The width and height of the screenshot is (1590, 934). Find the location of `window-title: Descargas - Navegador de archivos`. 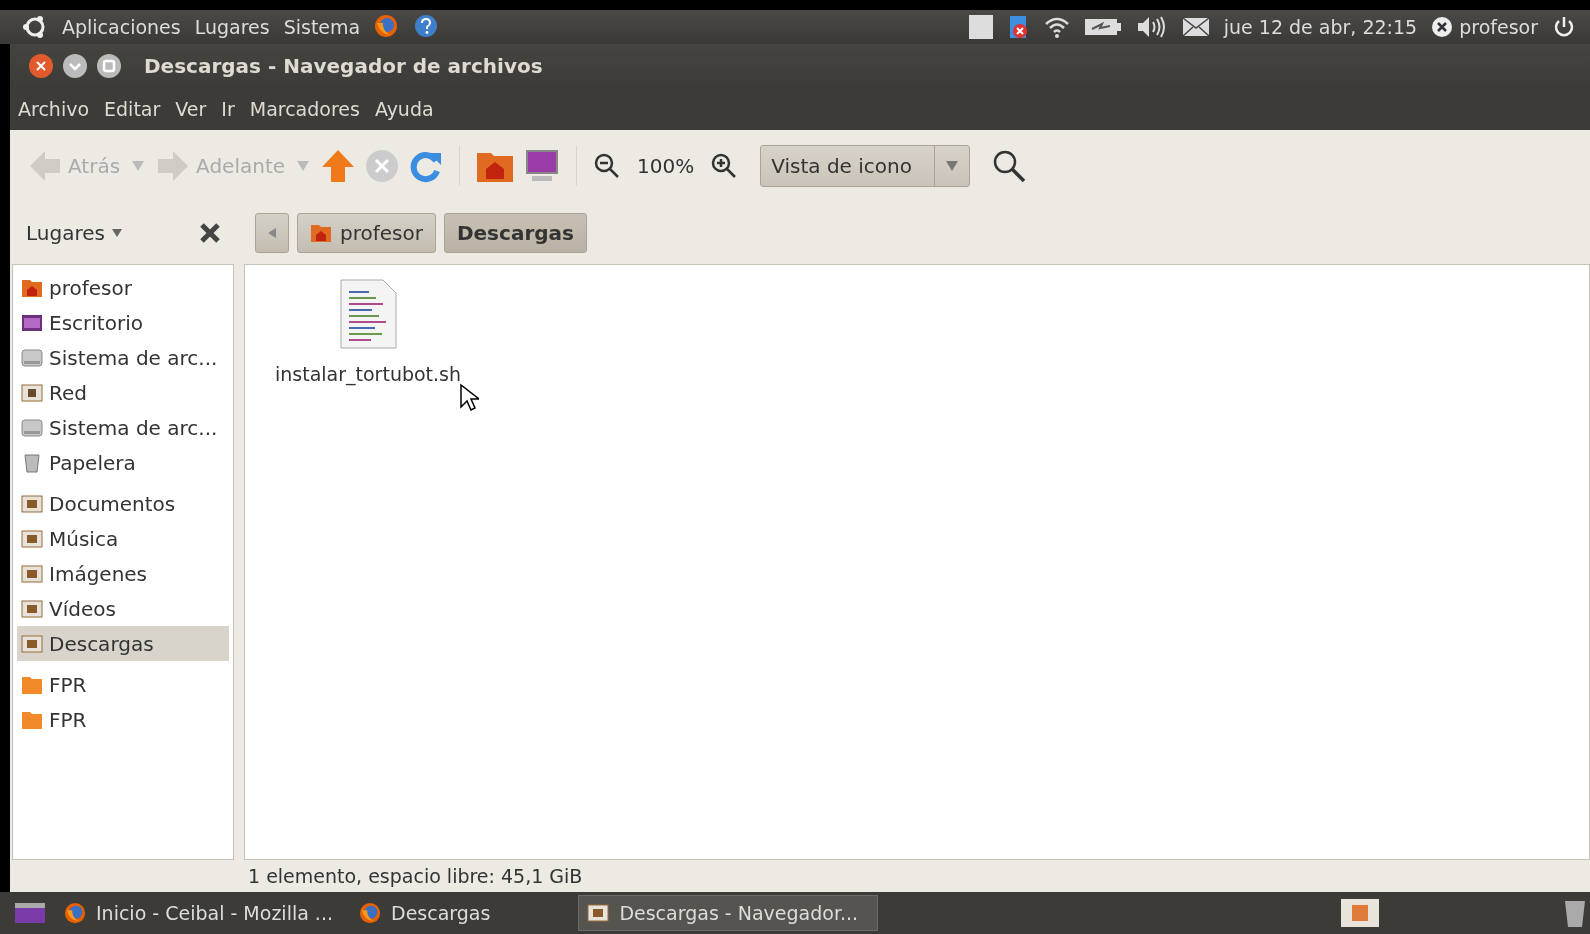

window-title: Descargas - Navegador de archivos is located at coordinates (343, 66).